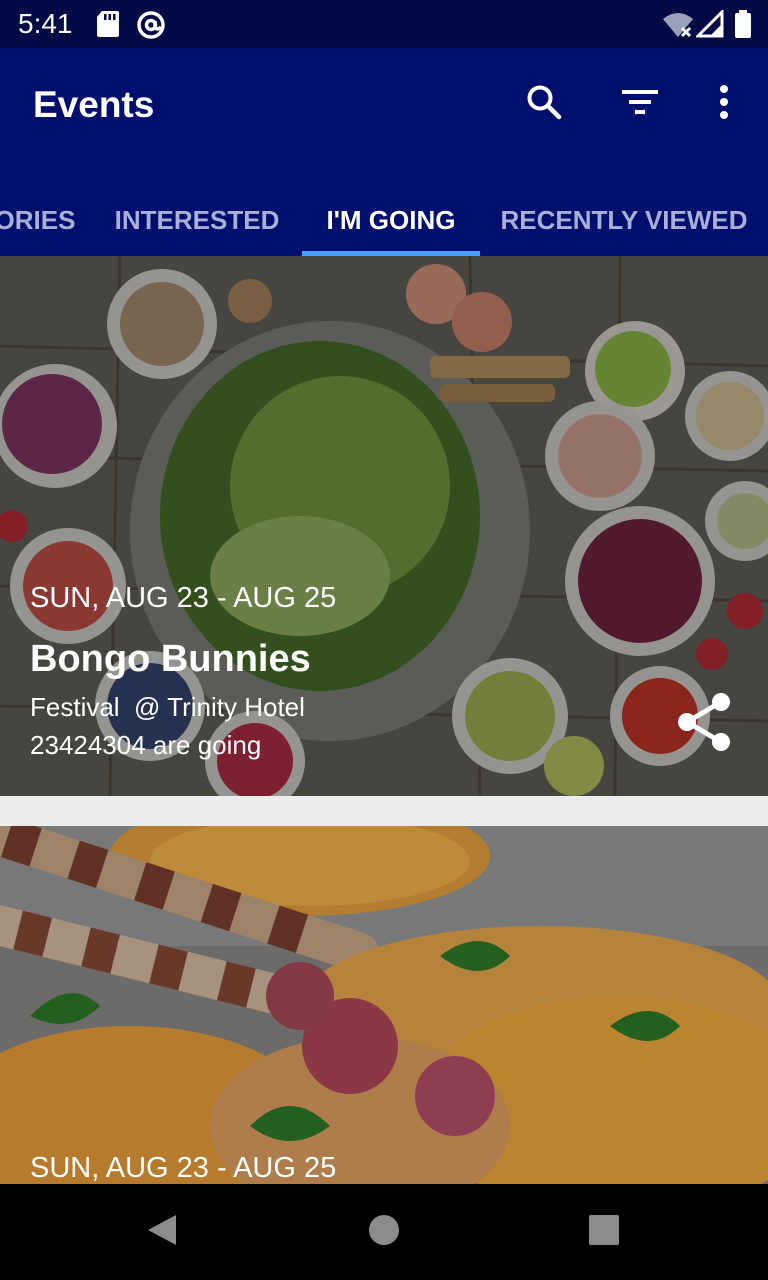  I want to click on recents-icon, so click(604, 1232).